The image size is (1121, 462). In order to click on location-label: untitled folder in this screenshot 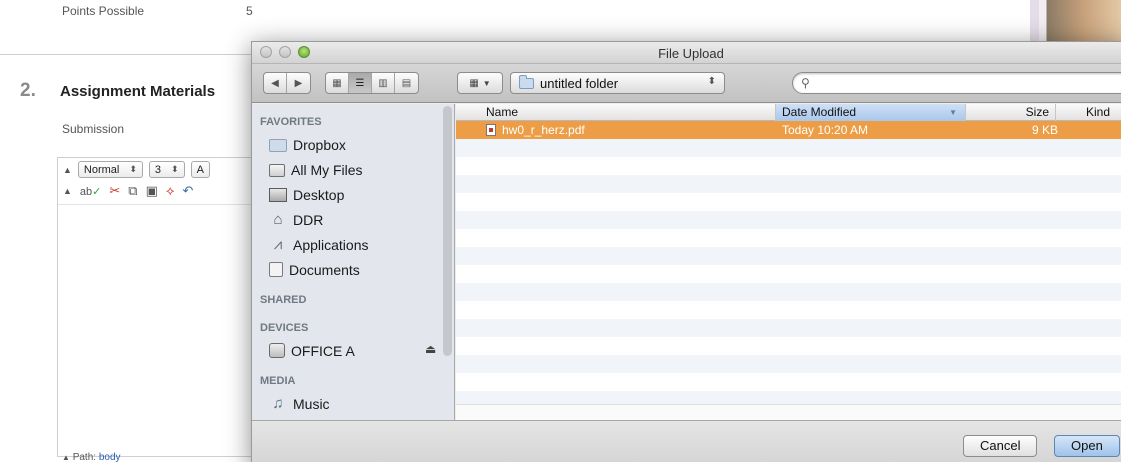, I will do `click(579, 83)`.